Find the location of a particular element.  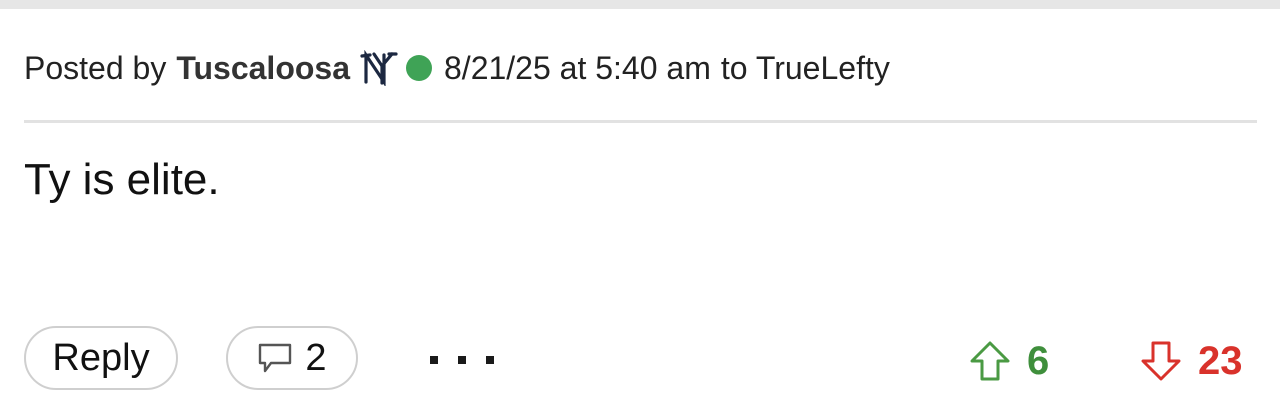

downvote-button: 23 is located at coordinates (1191, 361).